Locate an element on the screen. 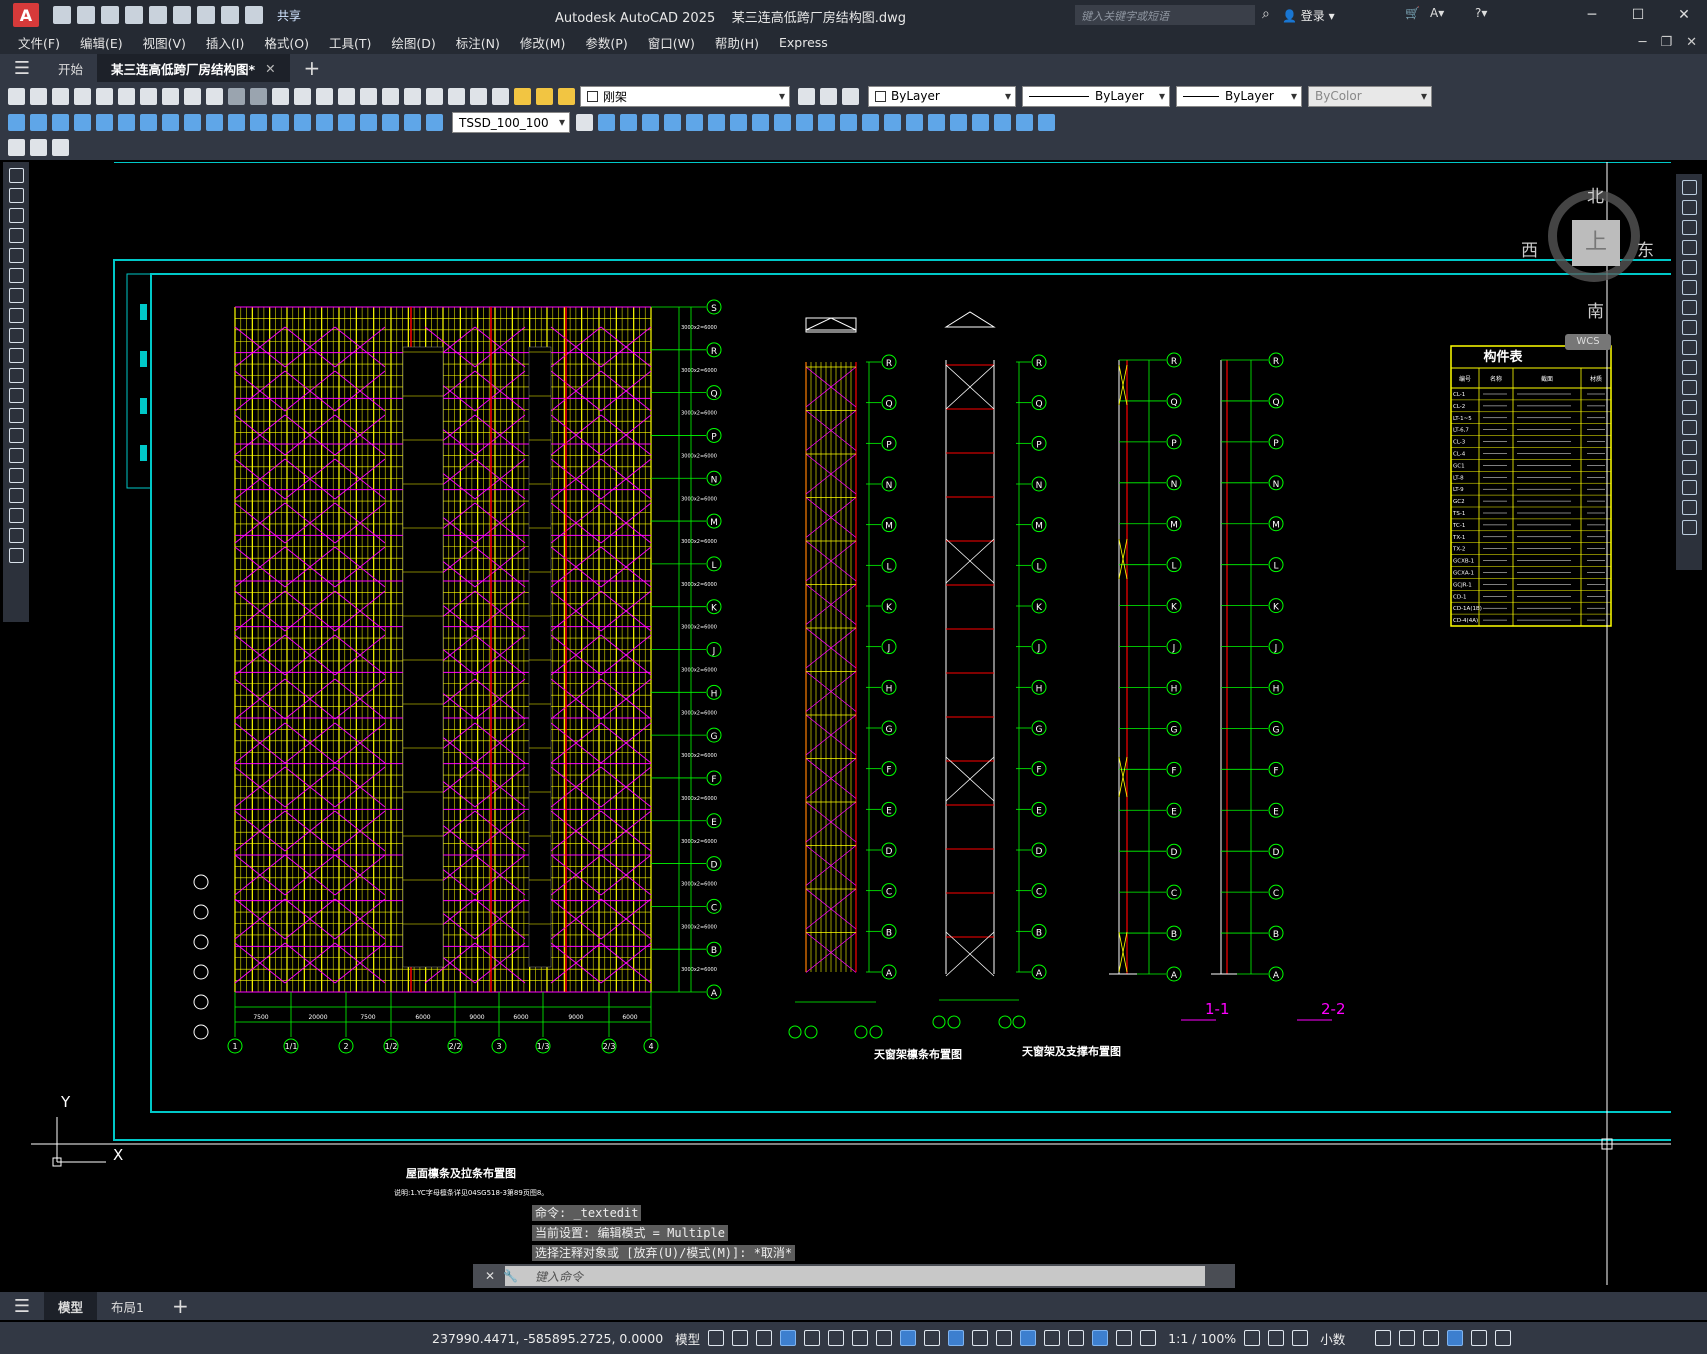  menu-modify: 修改(M) is located at coordinates (543, 42).